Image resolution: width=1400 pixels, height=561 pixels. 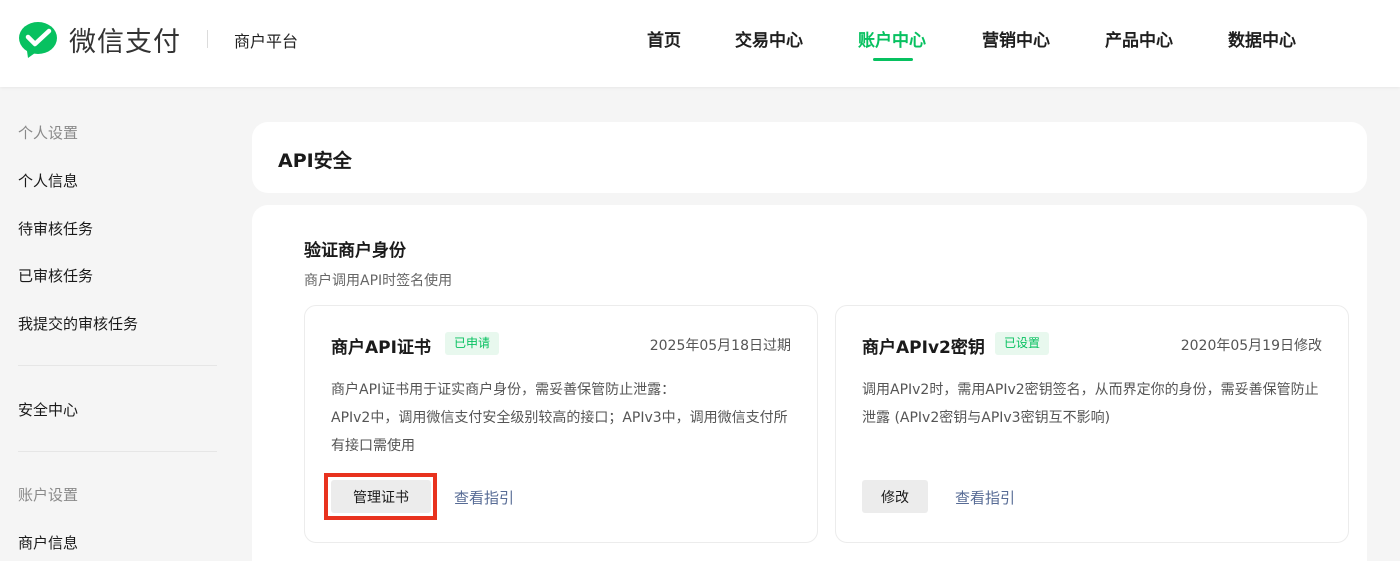 I want to click on platform-name: 商户平台, so click(x=266, y=41).